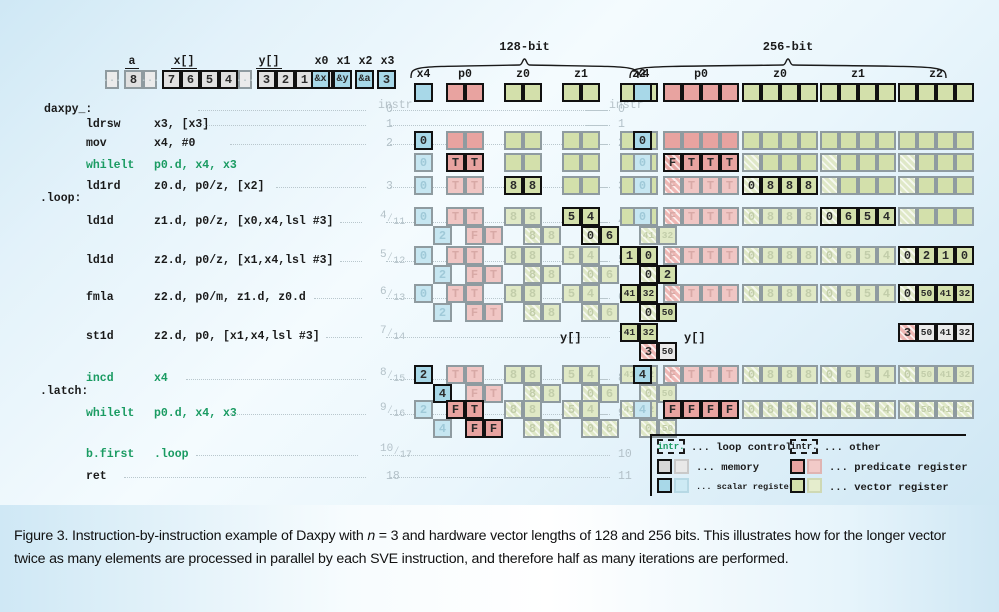  I want to click on code-mnemonic-1: ldrsw, so click(103, 124).